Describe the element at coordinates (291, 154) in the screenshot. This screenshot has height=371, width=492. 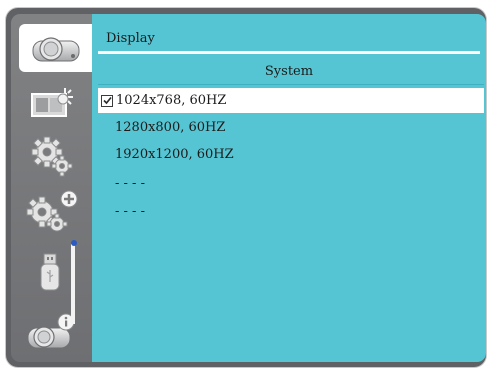
I see `list-item: 1920x1200, 60HZ` at that location.